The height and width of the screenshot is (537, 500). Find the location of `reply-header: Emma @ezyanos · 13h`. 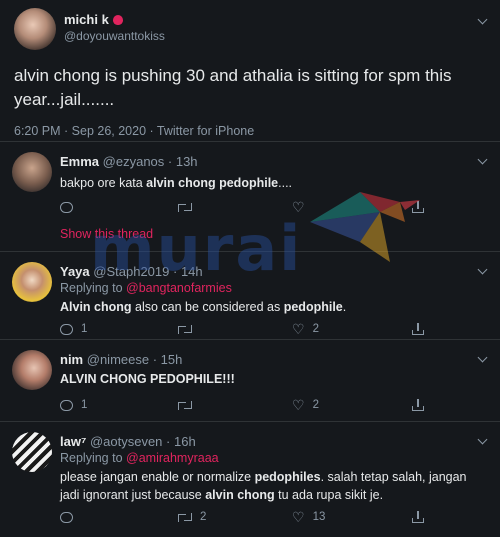

reply-header: Emma @ezyanos · 13h is located at coordinates (129, 161).